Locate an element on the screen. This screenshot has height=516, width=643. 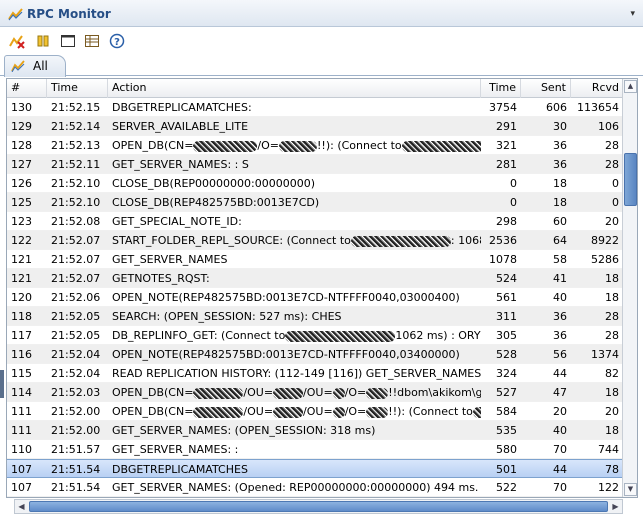
action-text: GET_SPECIAL_NOTE_ID: is located at coordinates (177, 221).